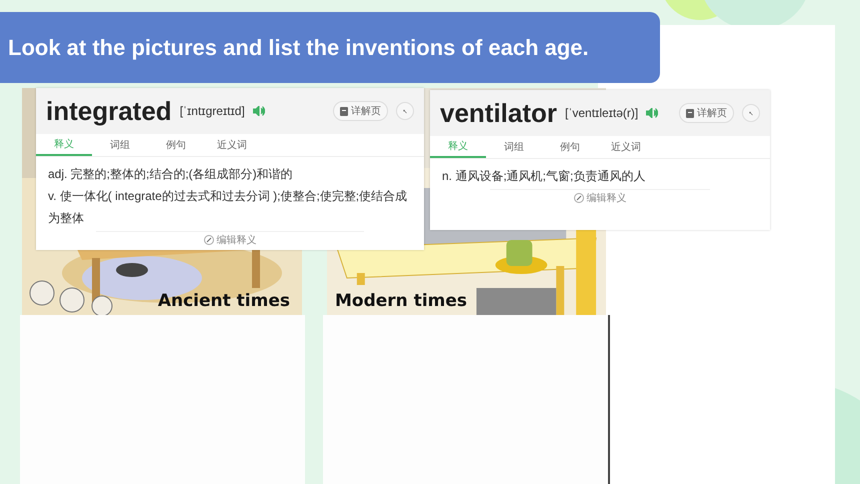  What do you see at coordinates (601, 113) in the screenshot?
I see `phonetic: [ˈventɪleɪtə(r)]` at bounding box center [601, 113].